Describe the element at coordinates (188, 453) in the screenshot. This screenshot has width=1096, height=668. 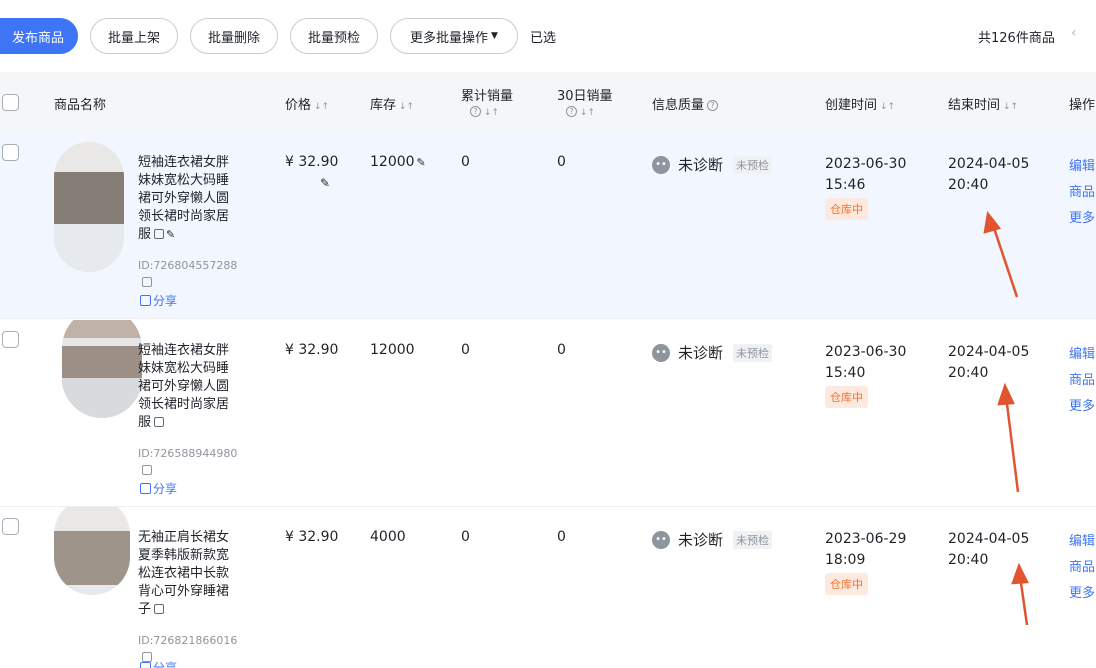
I see `product-id: ID:726588944980` at that location.